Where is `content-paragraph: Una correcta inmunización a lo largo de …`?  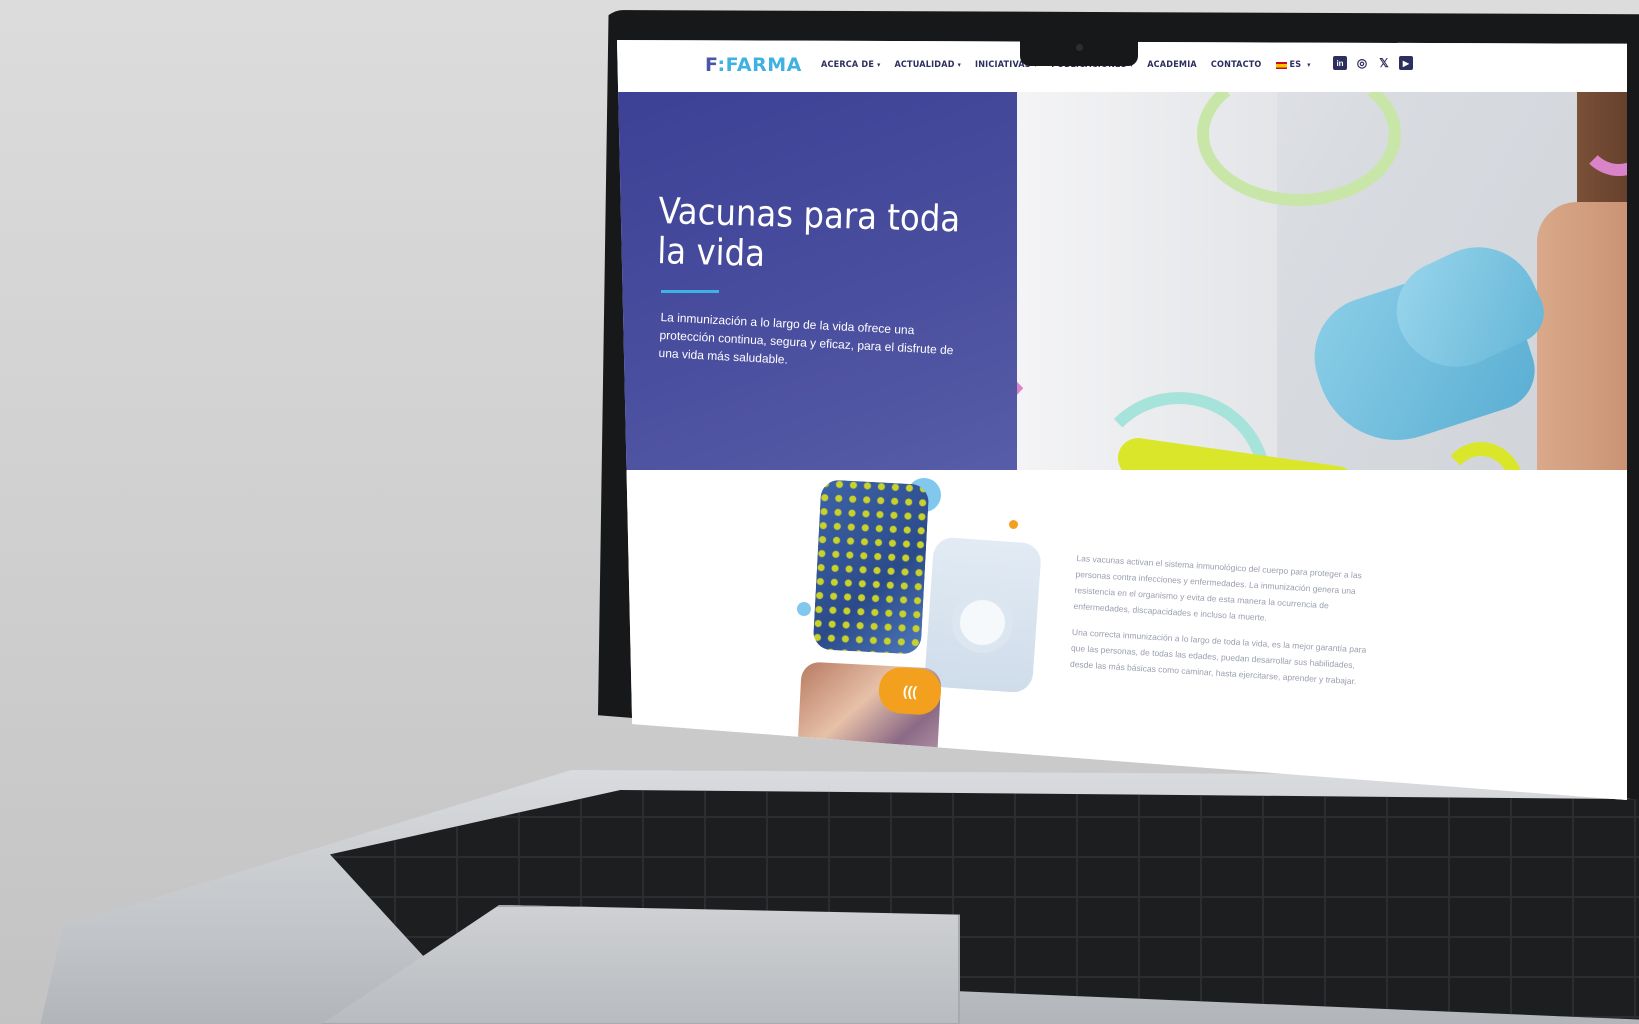
content-paragraph: Una correcta inmunización a lo largo de … is located at coordinates (1218, 656).